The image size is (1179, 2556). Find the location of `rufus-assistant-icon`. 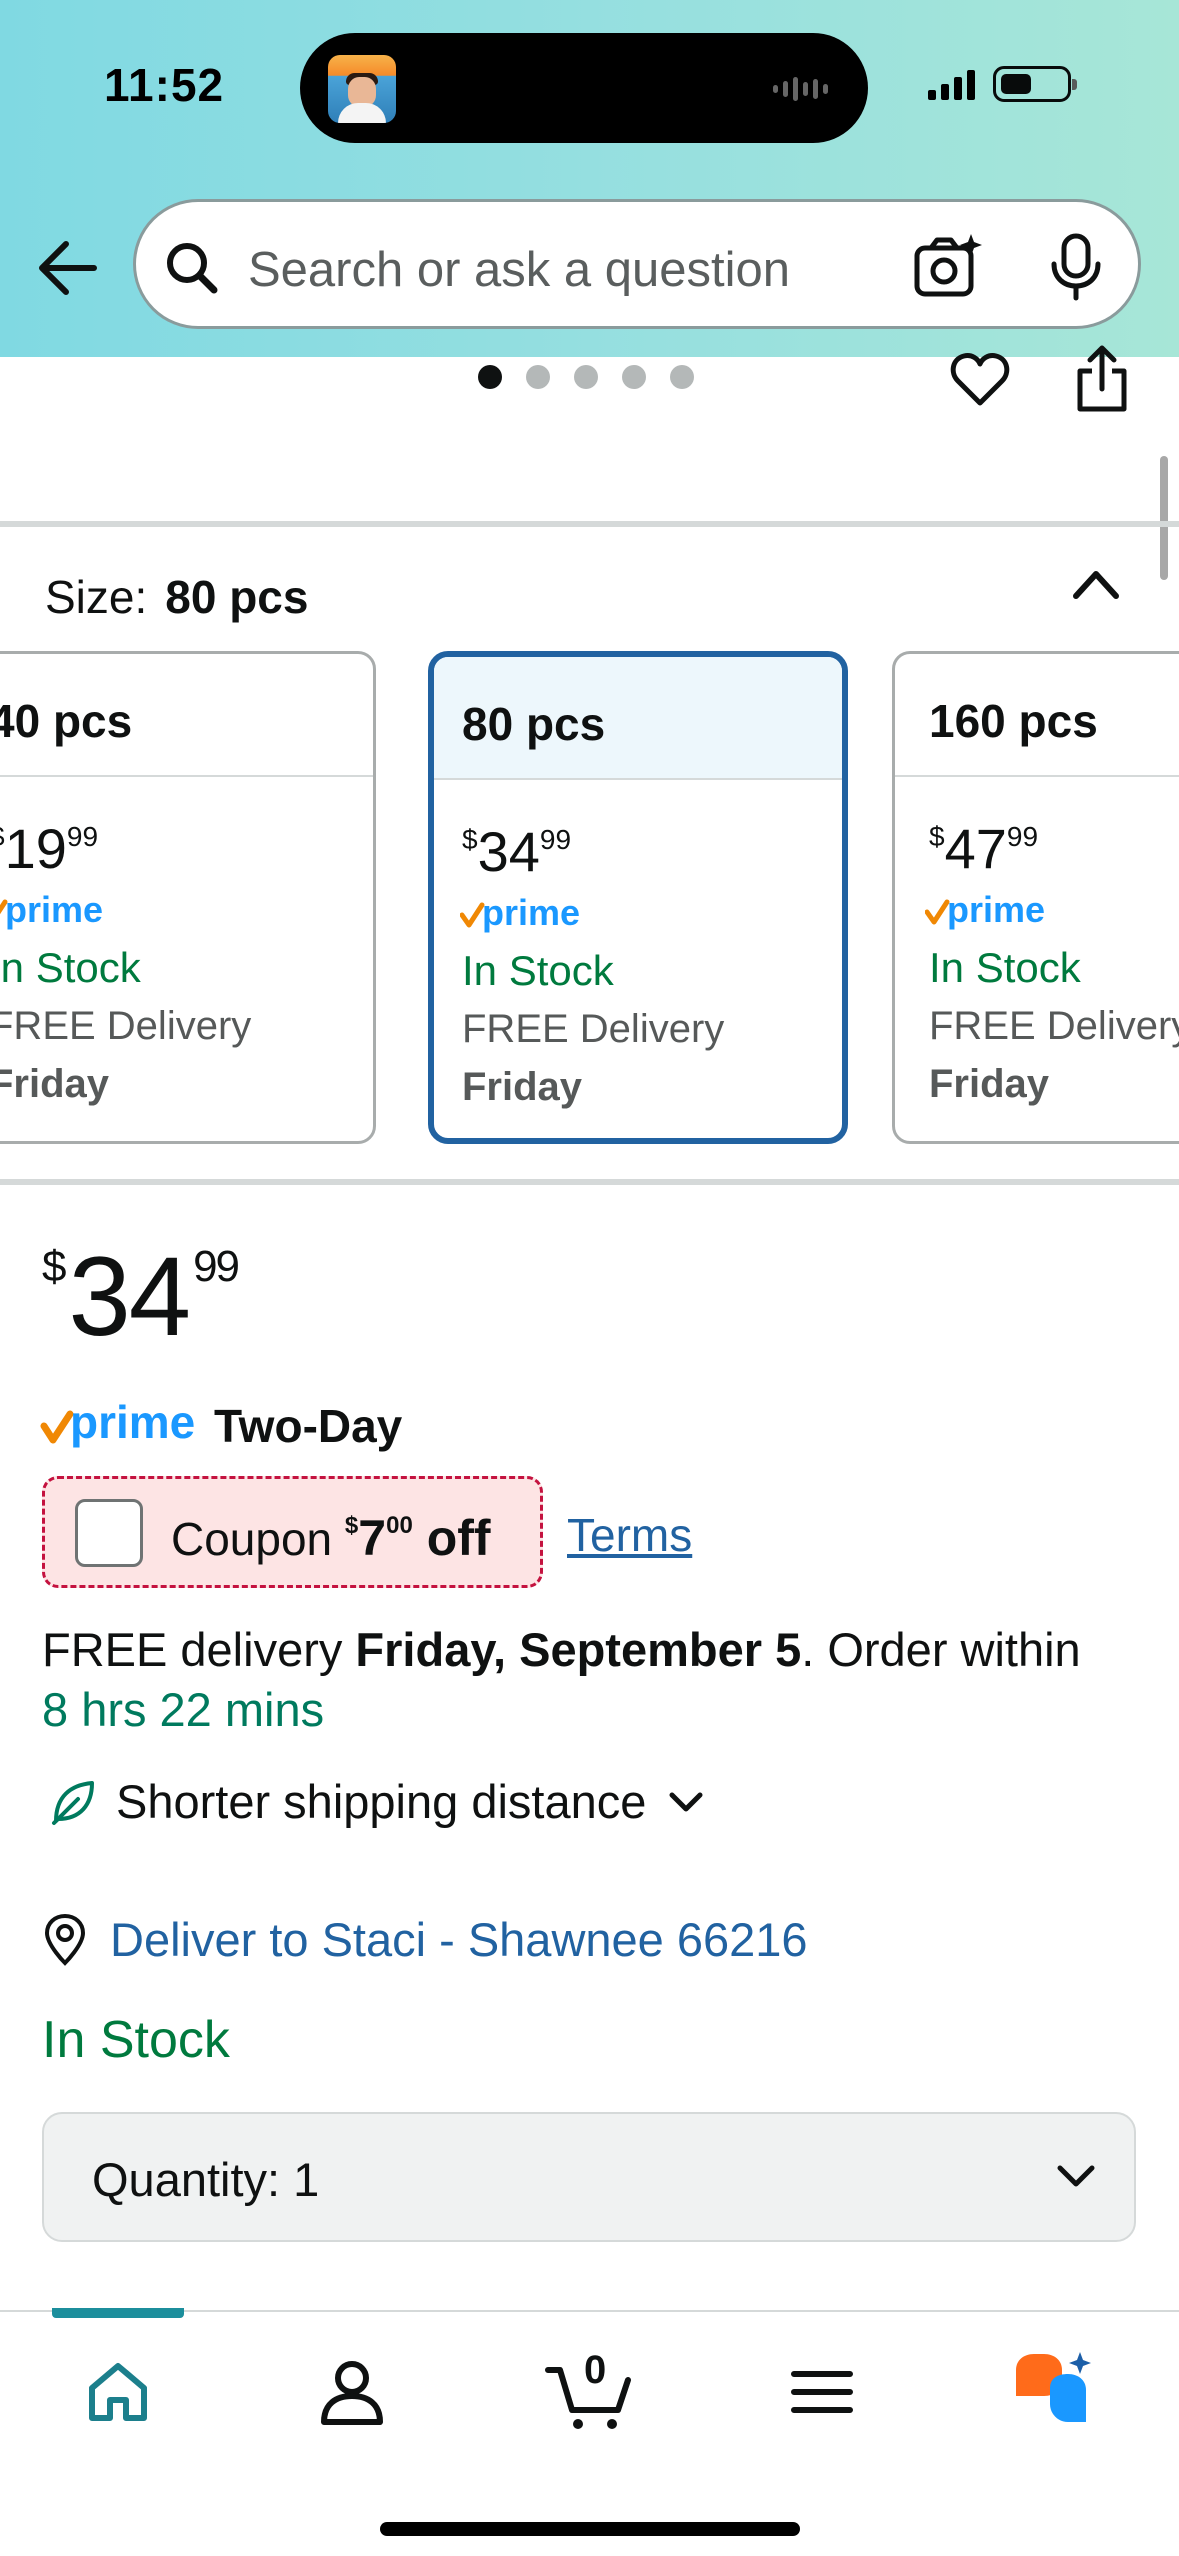

rufus-assistant-icon is located at coordinates (1053, 2391).